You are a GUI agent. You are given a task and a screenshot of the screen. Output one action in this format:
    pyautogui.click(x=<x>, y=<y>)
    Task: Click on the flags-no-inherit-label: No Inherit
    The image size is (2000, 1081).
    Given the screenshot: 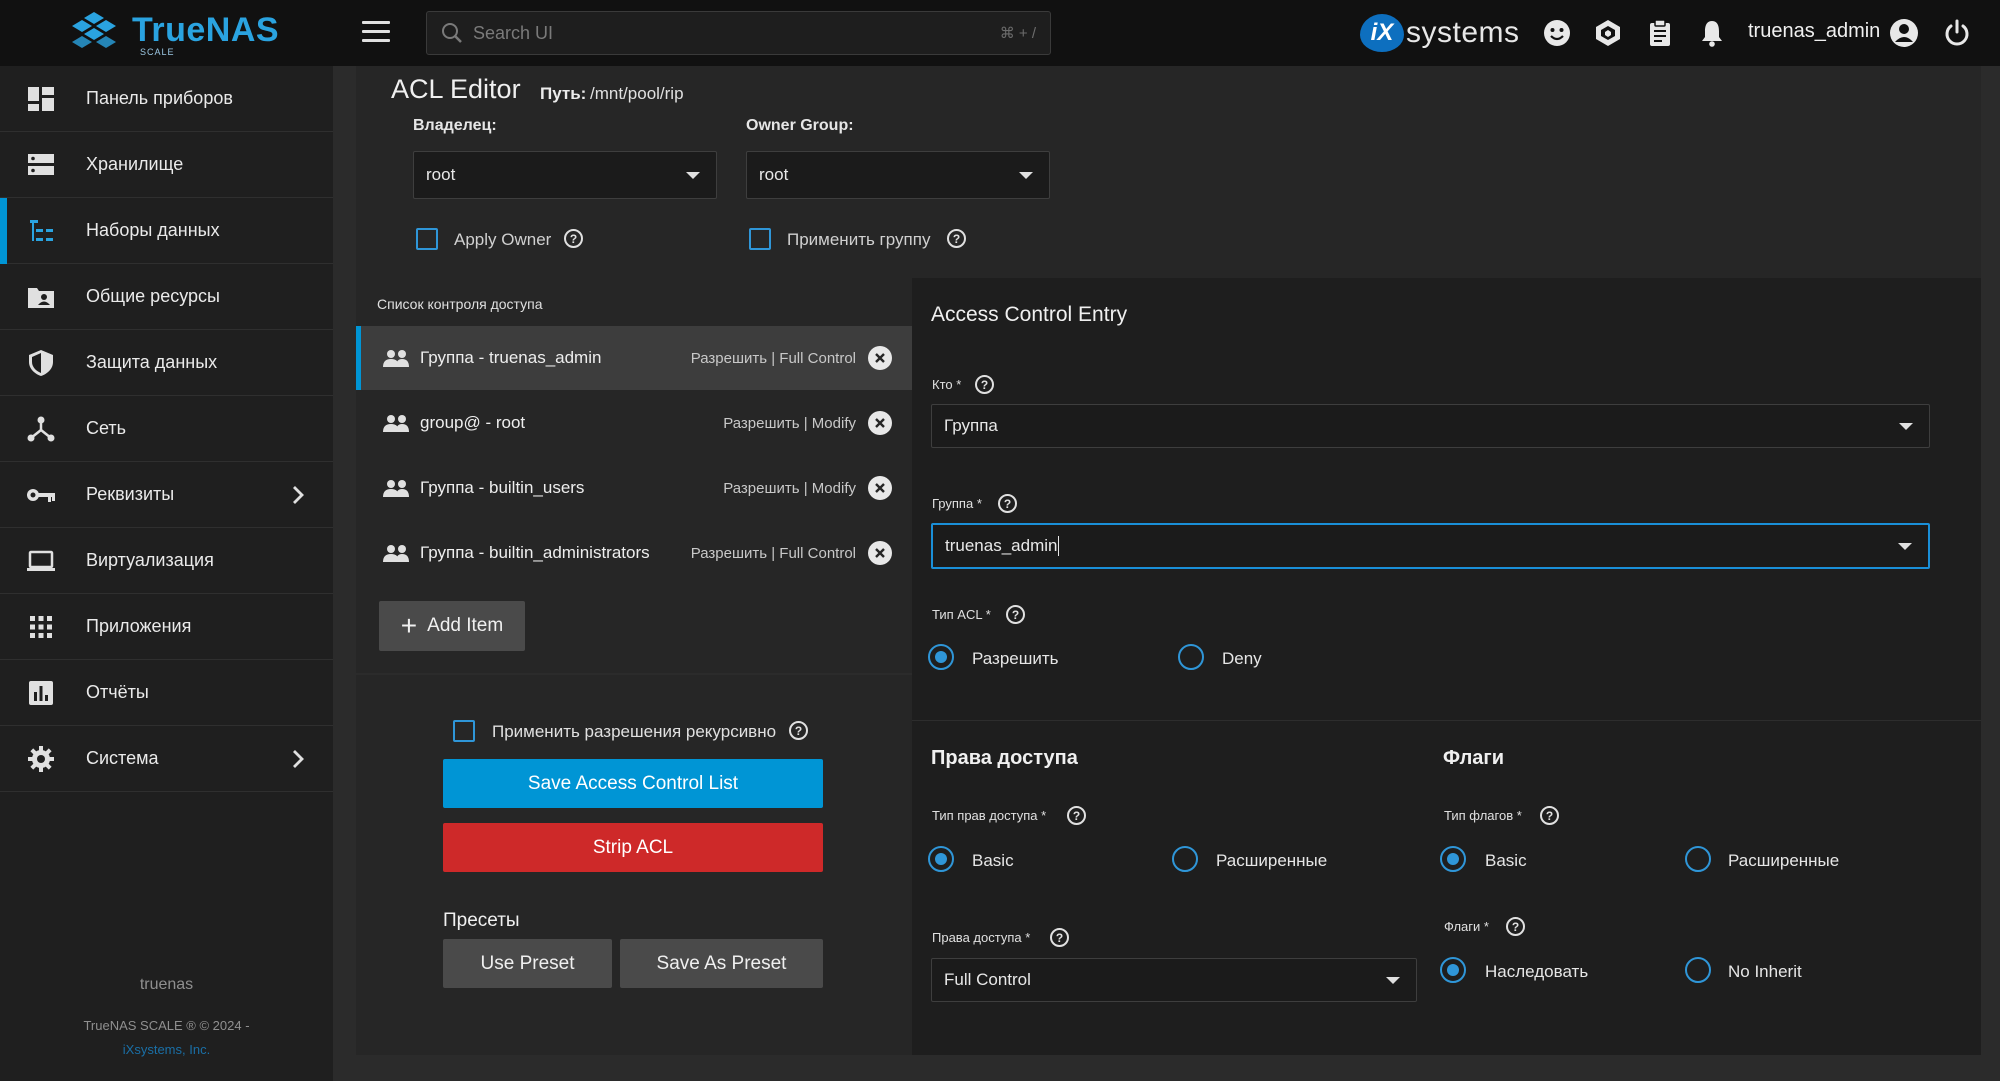 What is the action you would take?
    pyautogui.click(x=1765, y=971)
    